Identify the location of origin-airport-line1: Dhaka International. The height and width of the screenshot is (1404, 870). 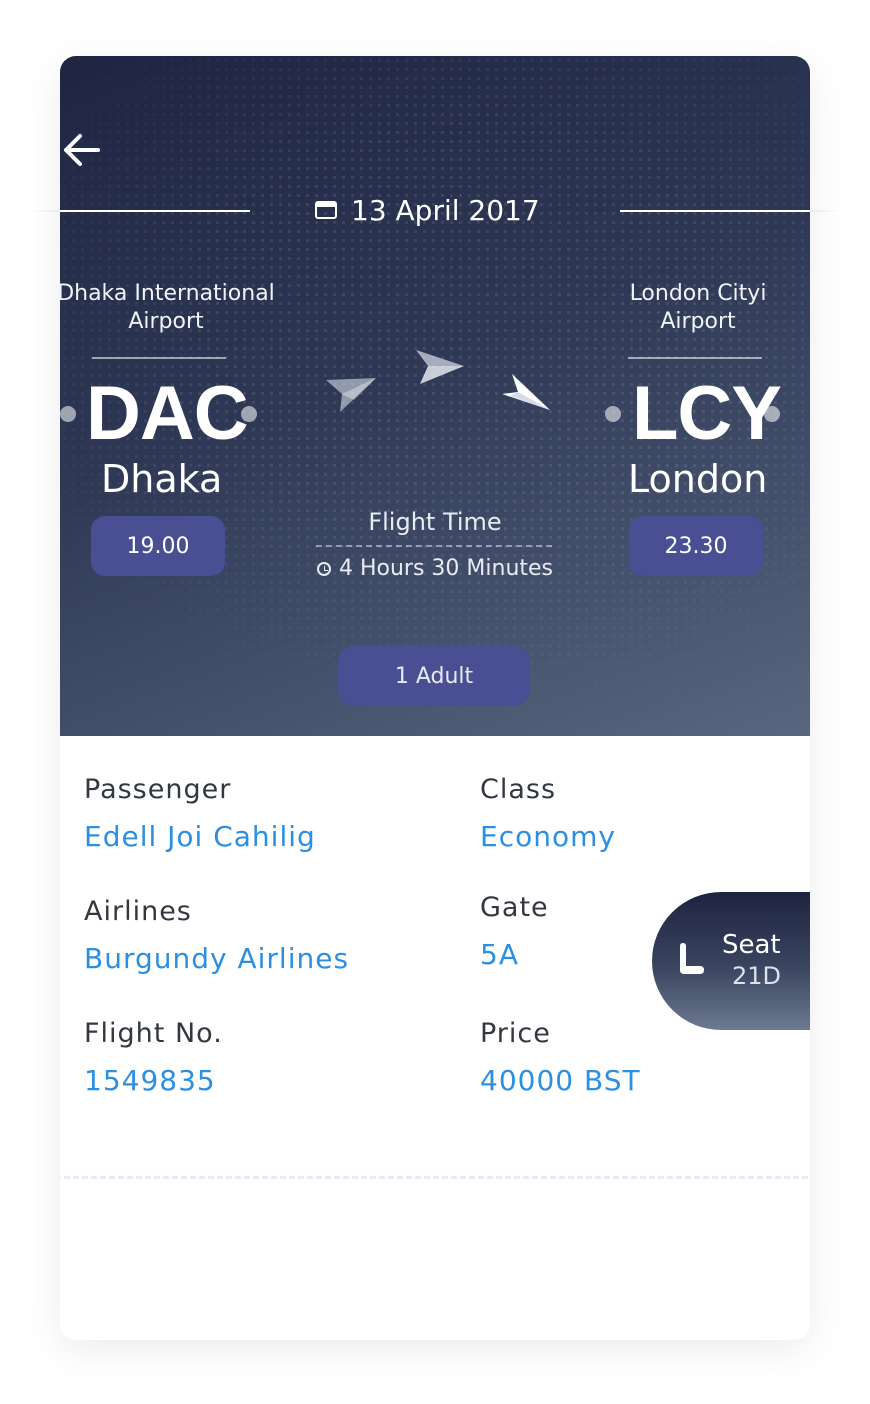
(167, 293).